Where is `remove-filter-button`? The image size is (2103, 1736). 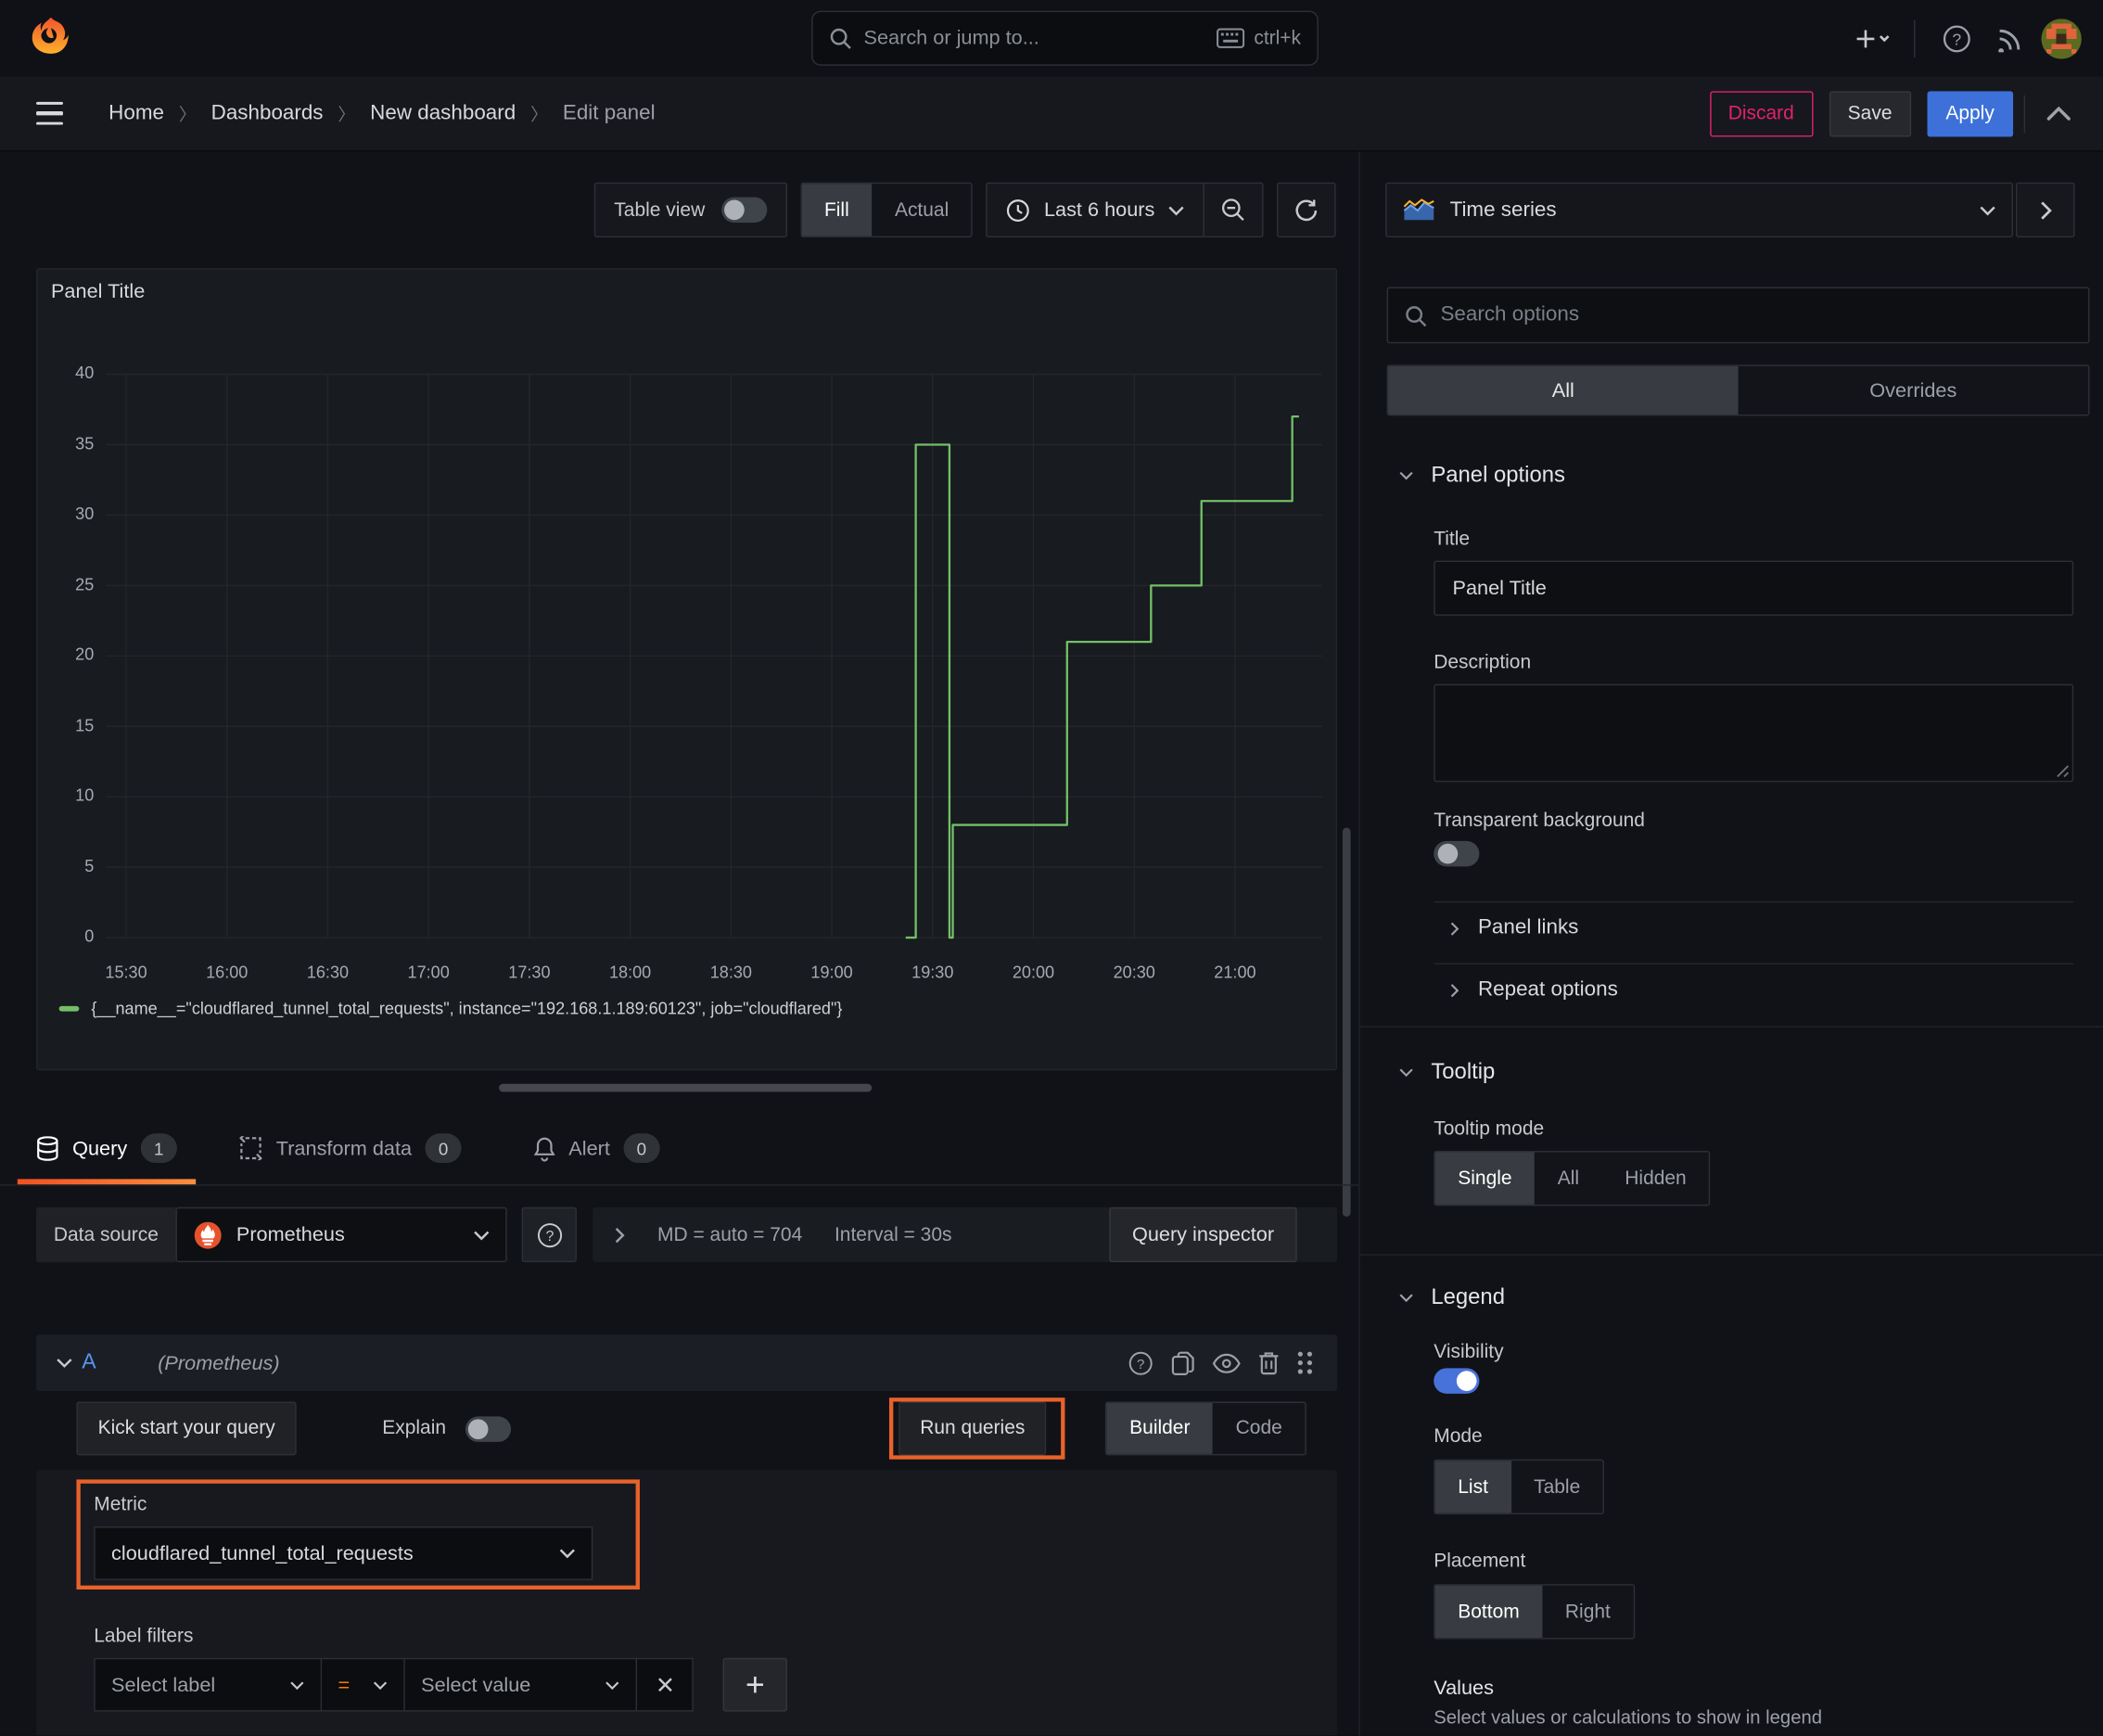
remove-filter-button is located at coordinates (665, 1684).